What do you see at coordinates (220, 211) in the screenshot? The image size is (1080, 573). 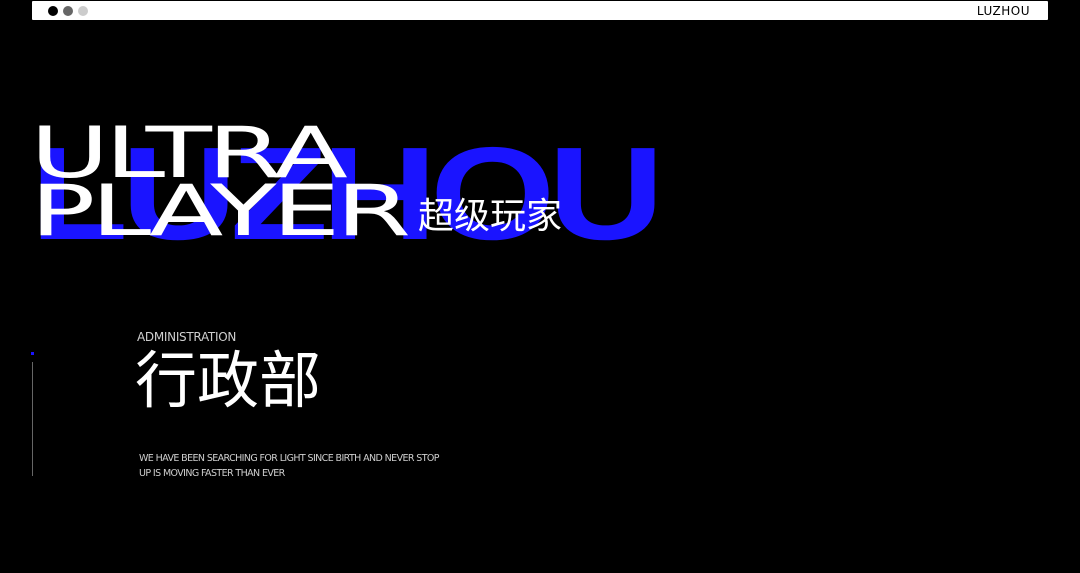 I see `hero-title-line-2: PLAYER` at bounding box center [220, 211].